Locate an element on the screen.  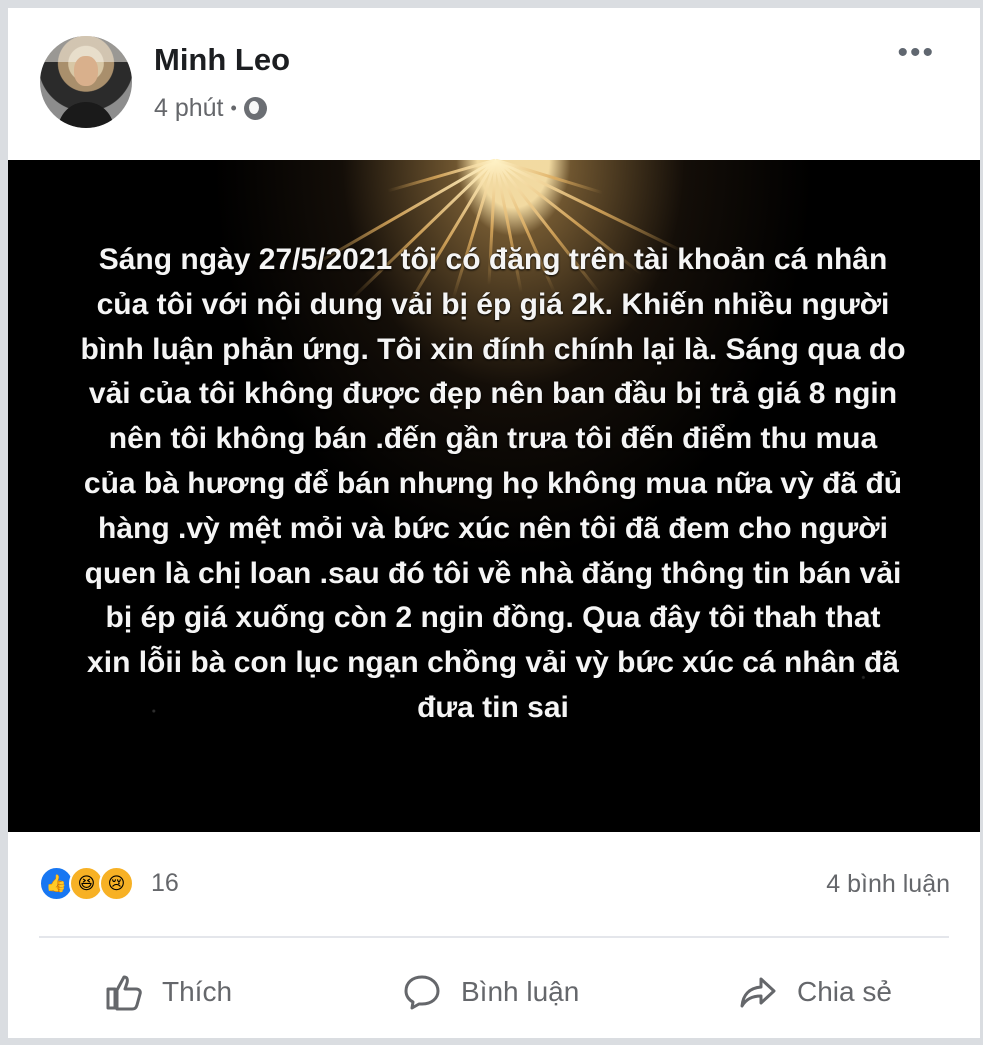
post-metadata: 4 phút • is located at coordinates (210, 108).